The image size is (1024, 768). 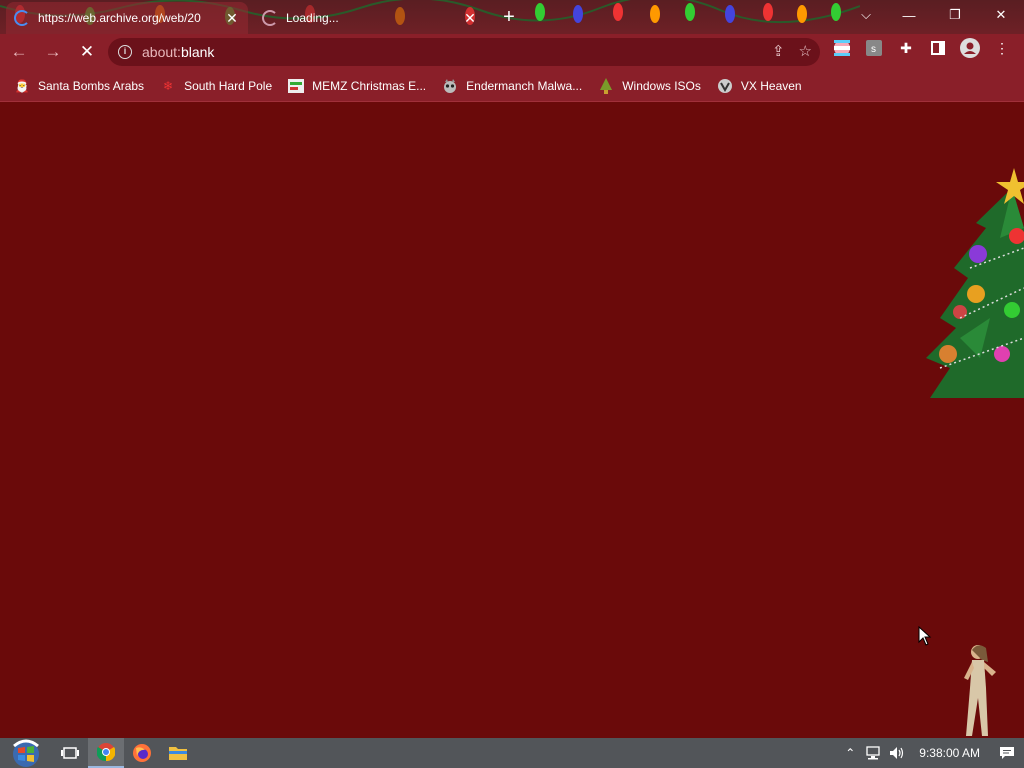 What do you see at coordinates (955, 15) in the screenshot?
I see `restore-button: ❐` at bounding box center [955, 15].